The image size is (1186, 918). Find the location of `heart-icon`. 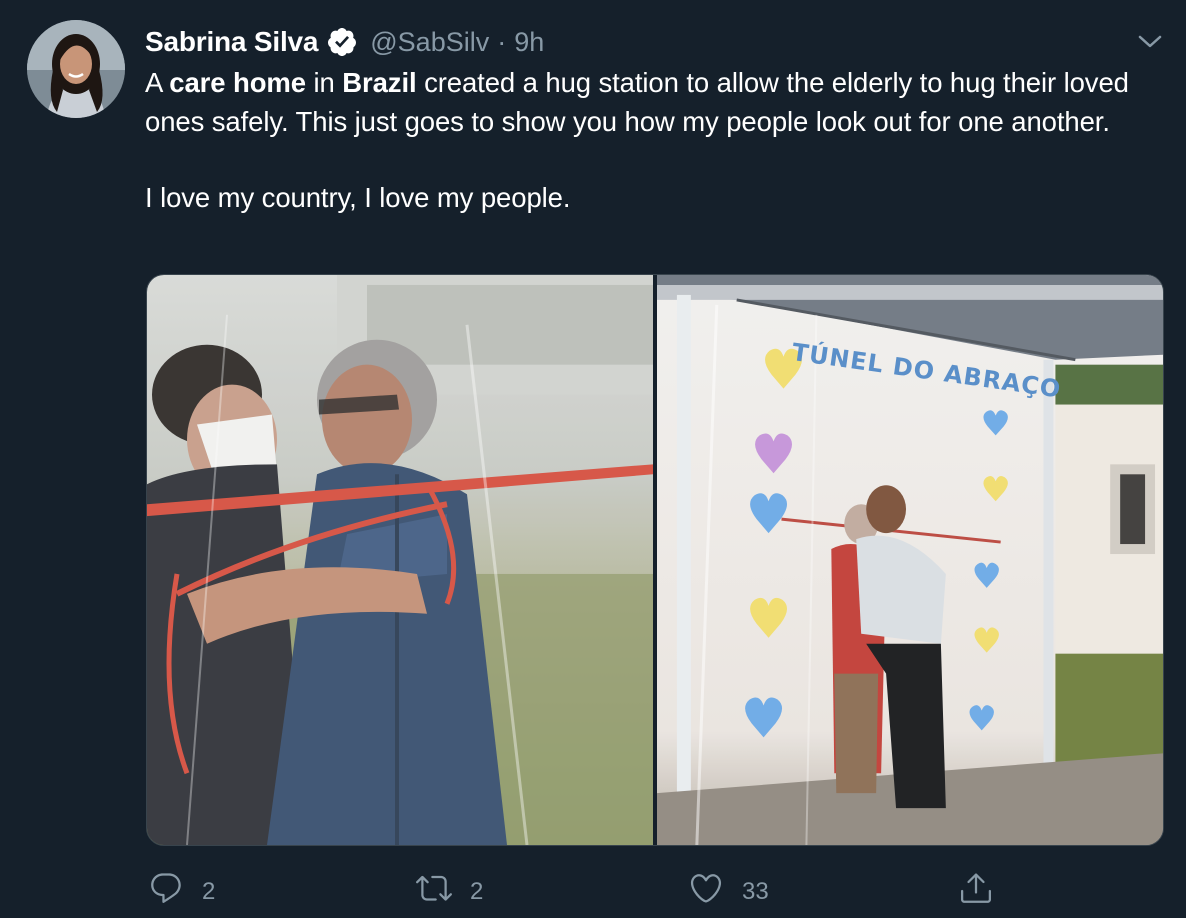

heart-icon is located at coordinates (706, 891).